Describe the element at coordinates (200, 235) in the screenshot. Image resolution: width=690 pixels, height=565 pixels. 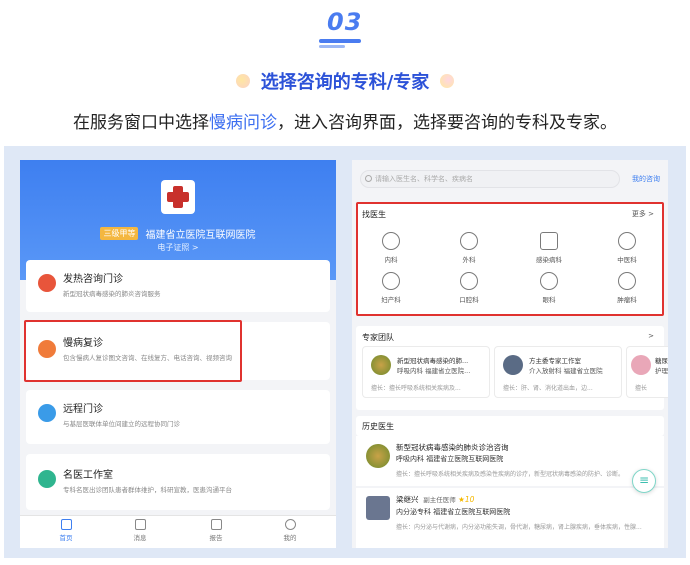
I see `hospital-name: 福建省立医院互联网医院` at that location.